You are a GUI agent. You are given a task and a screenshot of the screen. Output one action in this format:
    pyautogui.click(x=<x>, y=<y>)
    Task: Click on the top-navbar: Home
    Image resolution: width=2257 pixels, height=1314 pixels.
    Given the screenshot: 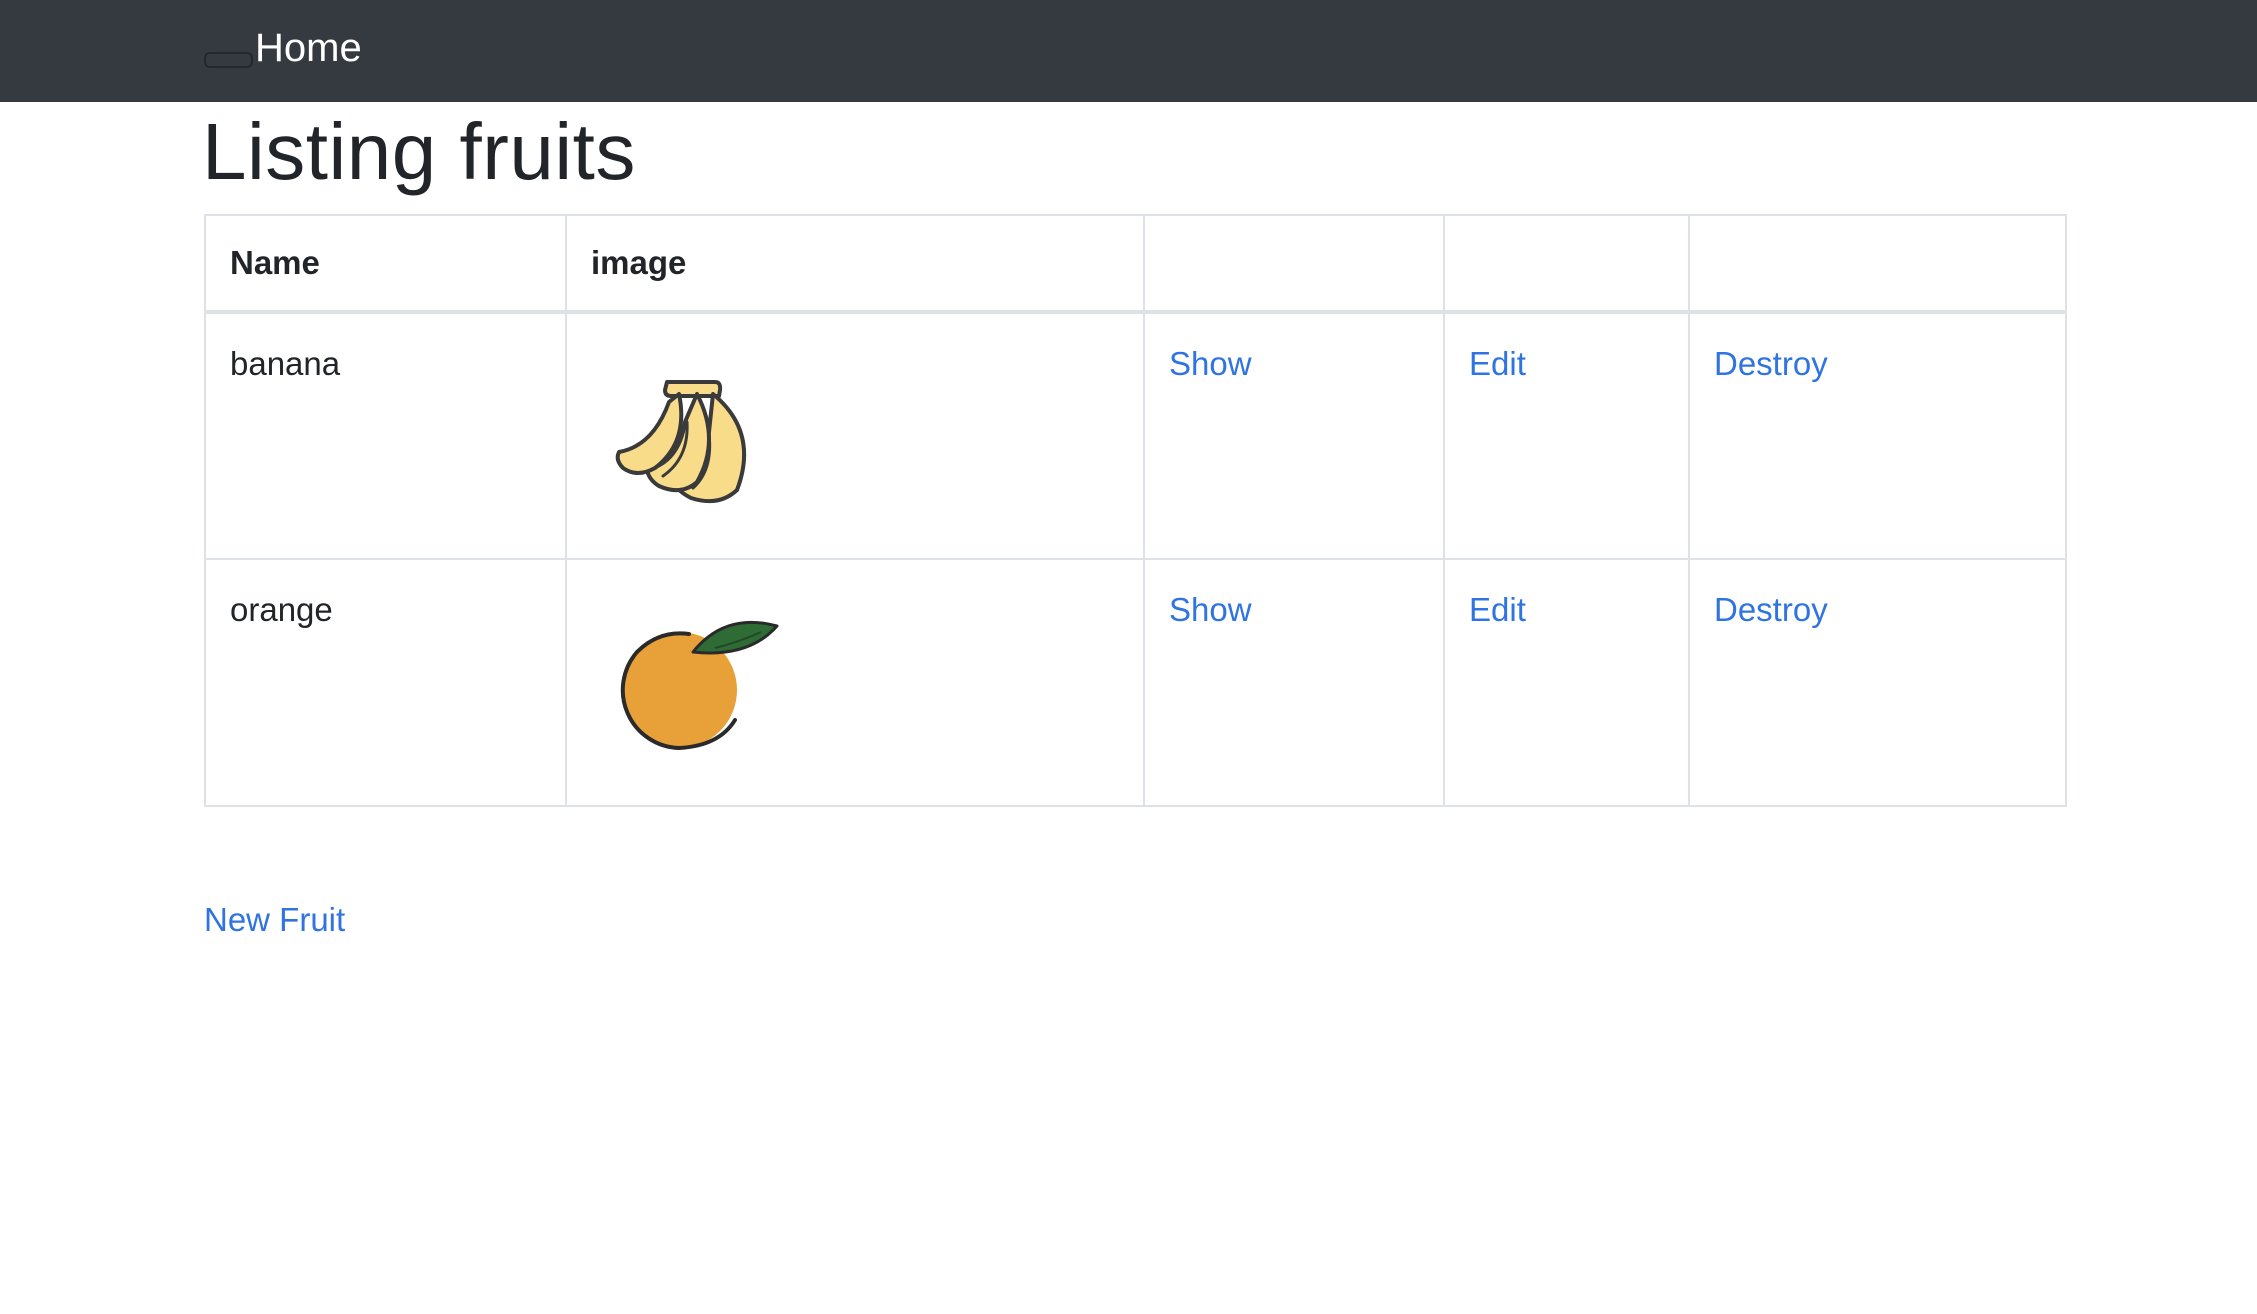 What is the action you would take?
    pyautogui.click(x=1128, y=51)
    